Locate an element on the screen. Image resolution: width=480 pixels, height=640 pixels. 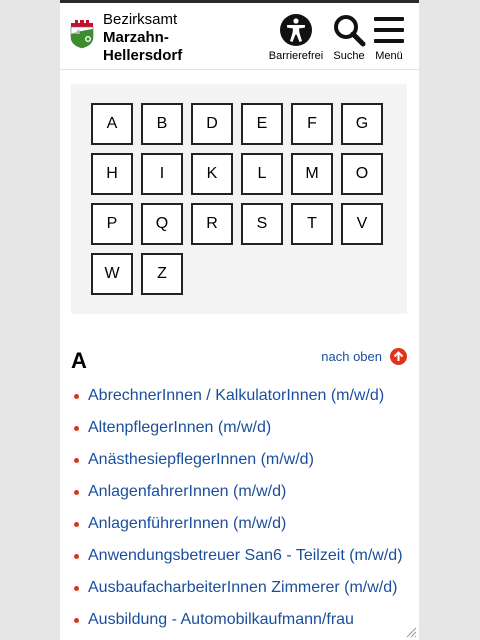
menu-icon is located at coordinates (389, 30).